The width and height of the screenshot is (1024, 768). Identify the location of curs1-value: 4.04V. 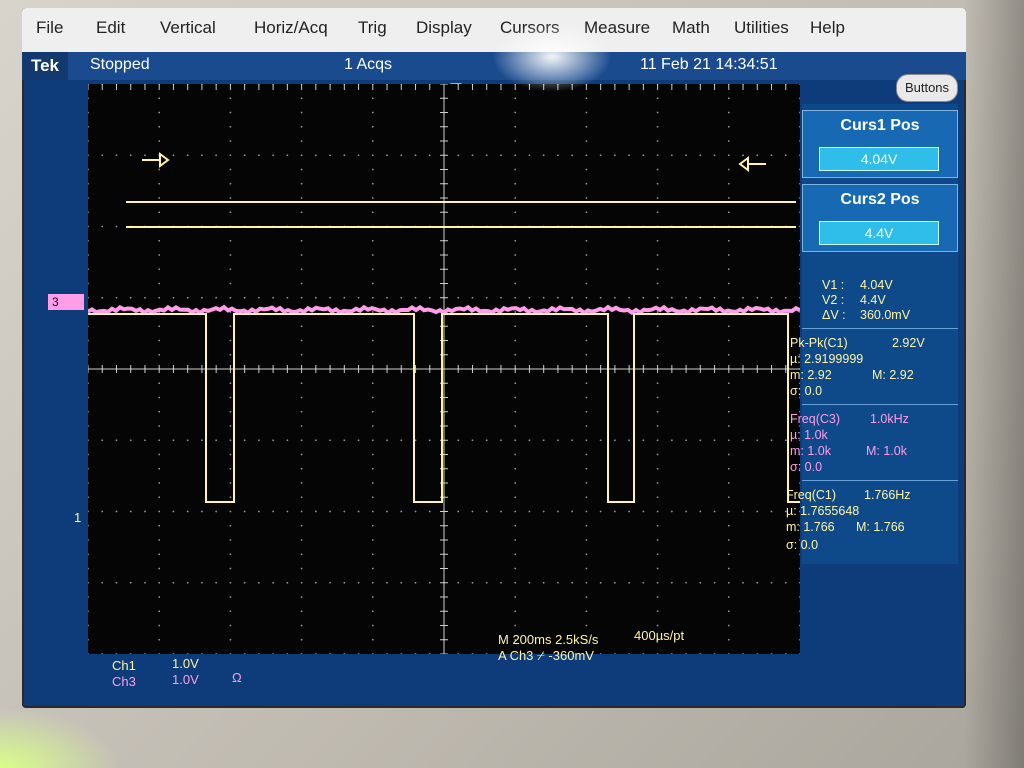
(879, 159).